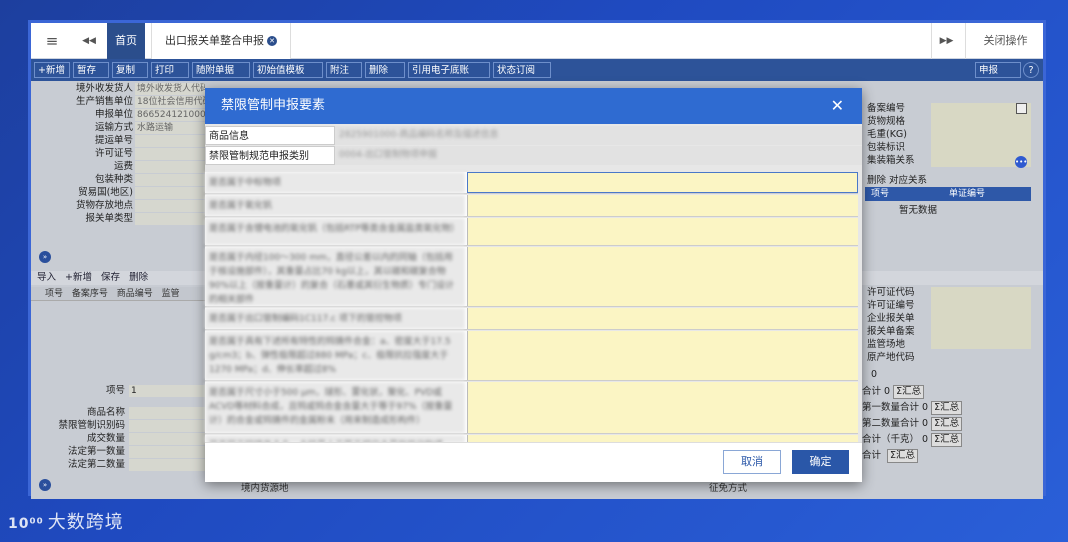 Image resolution: width=1068 pixels, height=542 pixels. What do you see at coordinates (113, 179) in the screenshot?
I see `form-label: 包装种类` at bounding box center [113, 179].